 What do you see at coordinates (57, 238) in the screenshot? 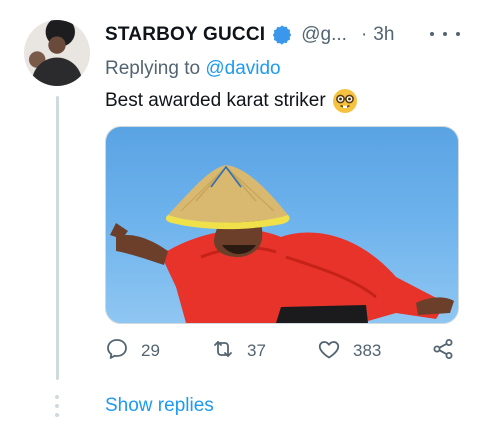
I see `thread-line` at bounding box center [57, 238].